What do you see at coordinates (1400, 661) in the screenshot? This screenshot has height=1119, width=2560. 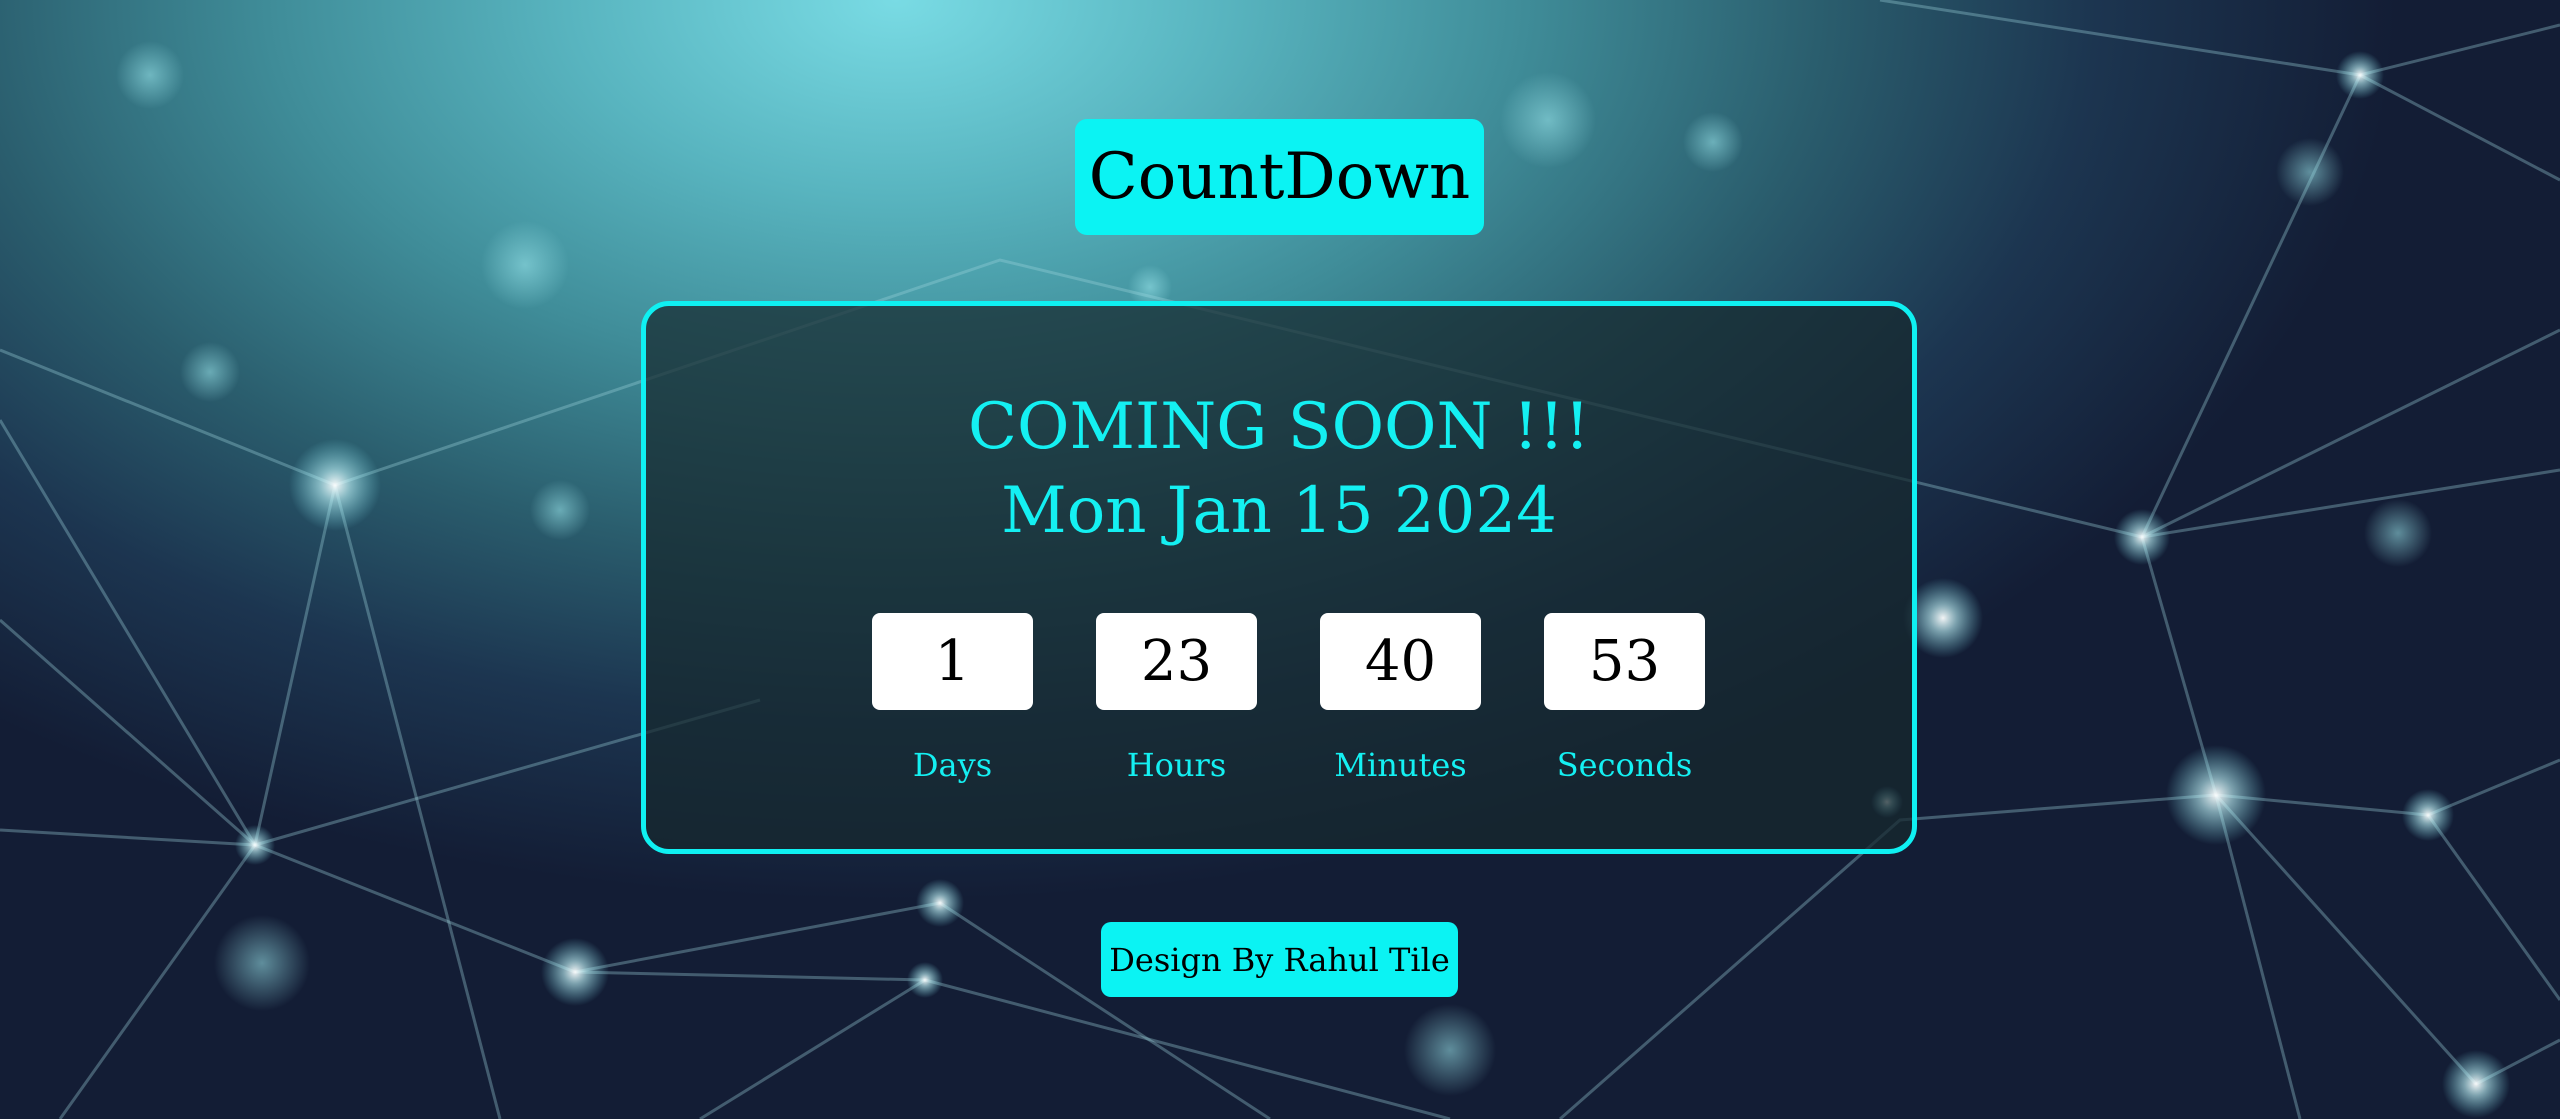 I see `minutes-value: 40` at bounding box center [1400, 661].